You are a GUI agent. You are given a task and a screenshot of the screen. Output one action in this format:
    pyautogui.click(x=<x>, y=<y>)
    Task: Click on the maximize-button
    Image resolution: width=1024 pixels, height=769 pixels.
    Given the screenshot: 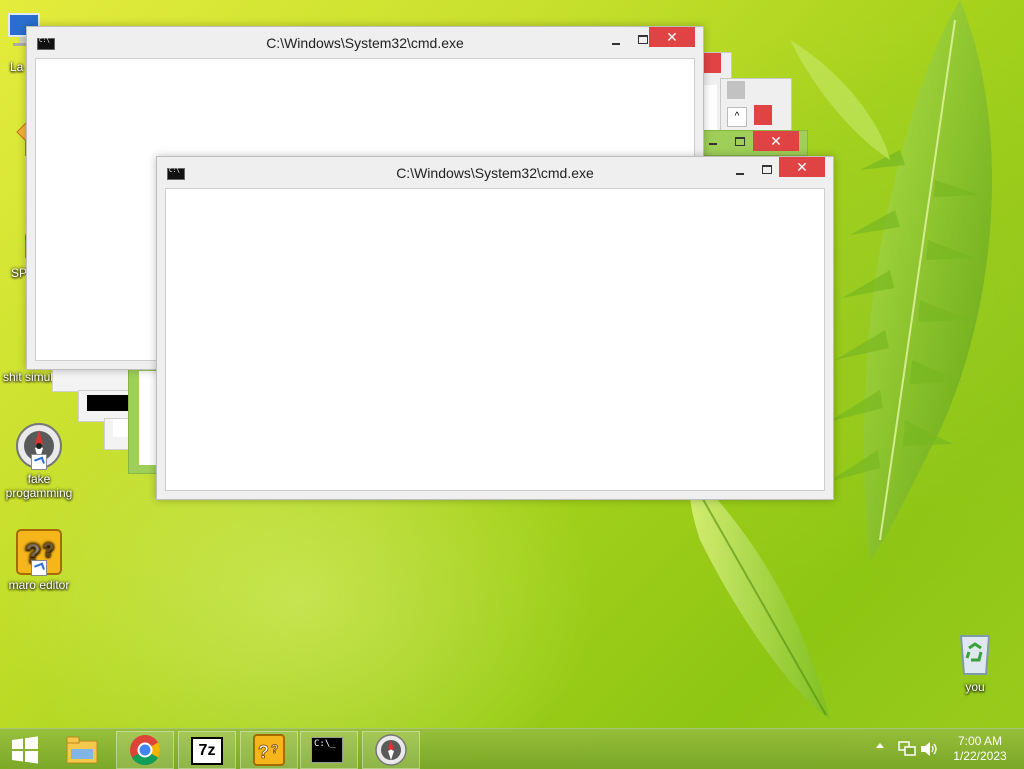 What is the action you would take?
    pyautogui.click(x=766, y=170)
    